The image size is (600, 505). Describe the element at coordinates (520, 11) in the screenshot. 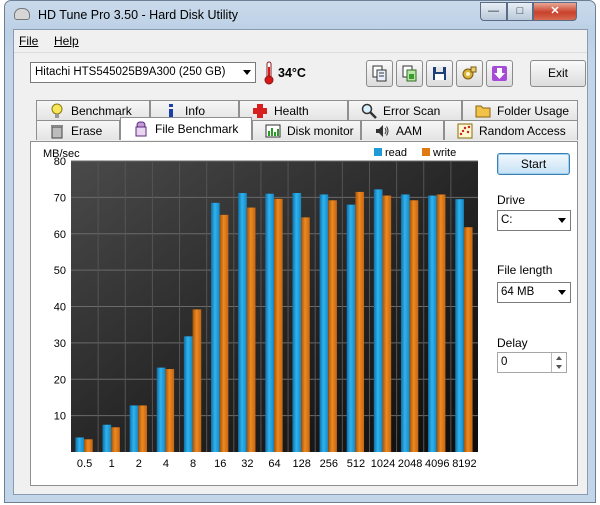

I see `maximize-button: □` at that location.